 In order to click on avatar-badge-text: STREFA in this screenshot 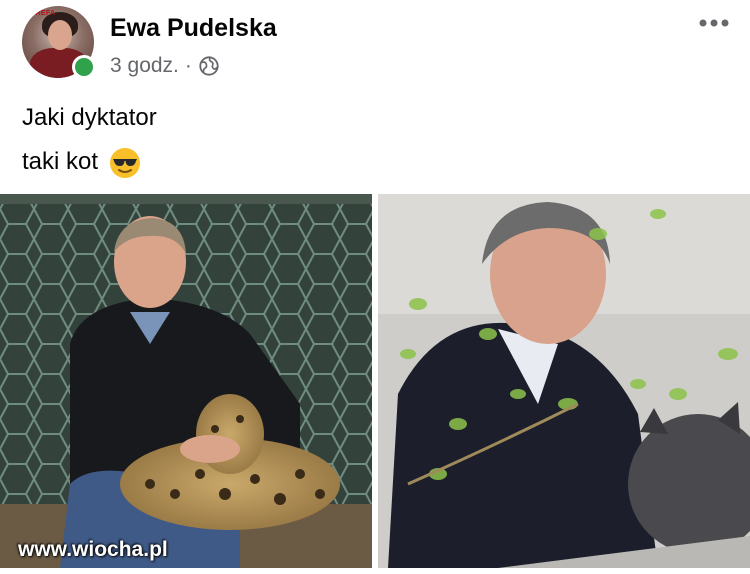, I will do `click(41, 13)`.